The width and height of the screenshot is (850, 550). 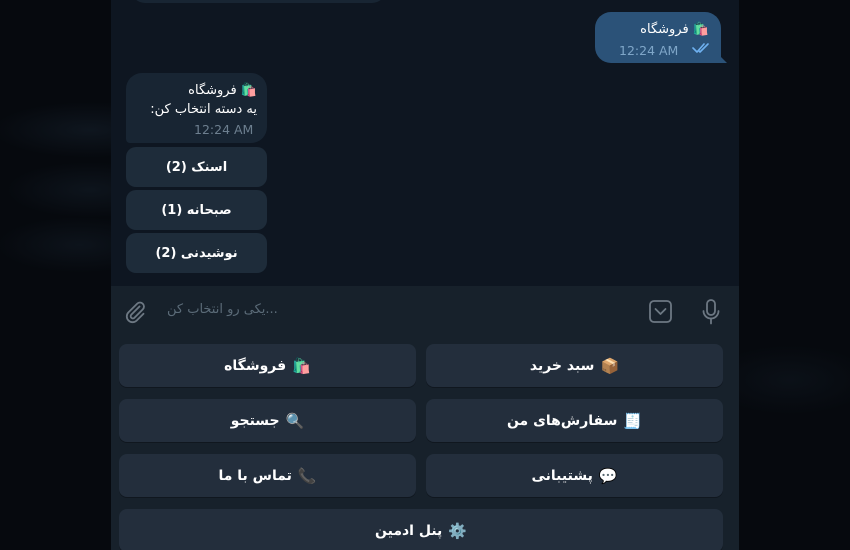 I want to click on store-button: 🛍️ فروشگاه, so click(x=267, y=365).